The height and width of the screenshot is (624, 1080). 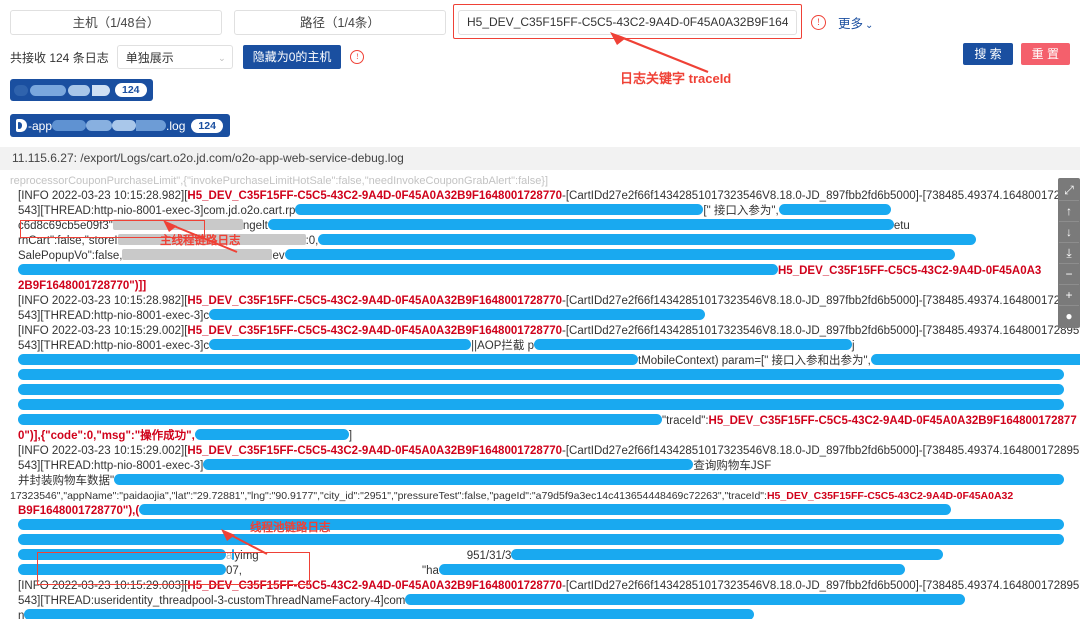 I want to click on log-fragment: c6d8c69cb5e09f3", so click(x=65, y=226).